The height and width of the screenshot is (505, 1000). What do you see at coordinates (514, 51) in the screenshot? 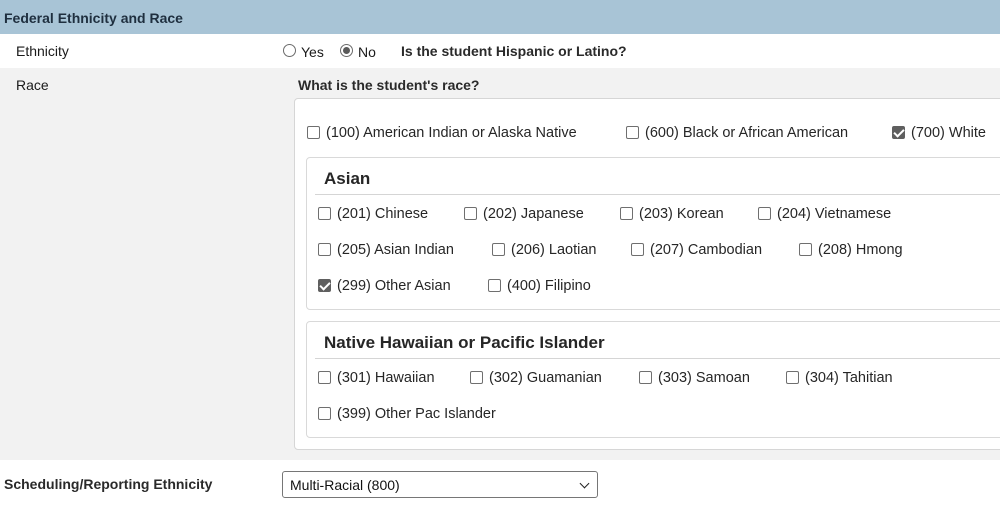
I see `ethnicity-question: Is the student Hispanic or Latino?` at bounding box center [514, 51].